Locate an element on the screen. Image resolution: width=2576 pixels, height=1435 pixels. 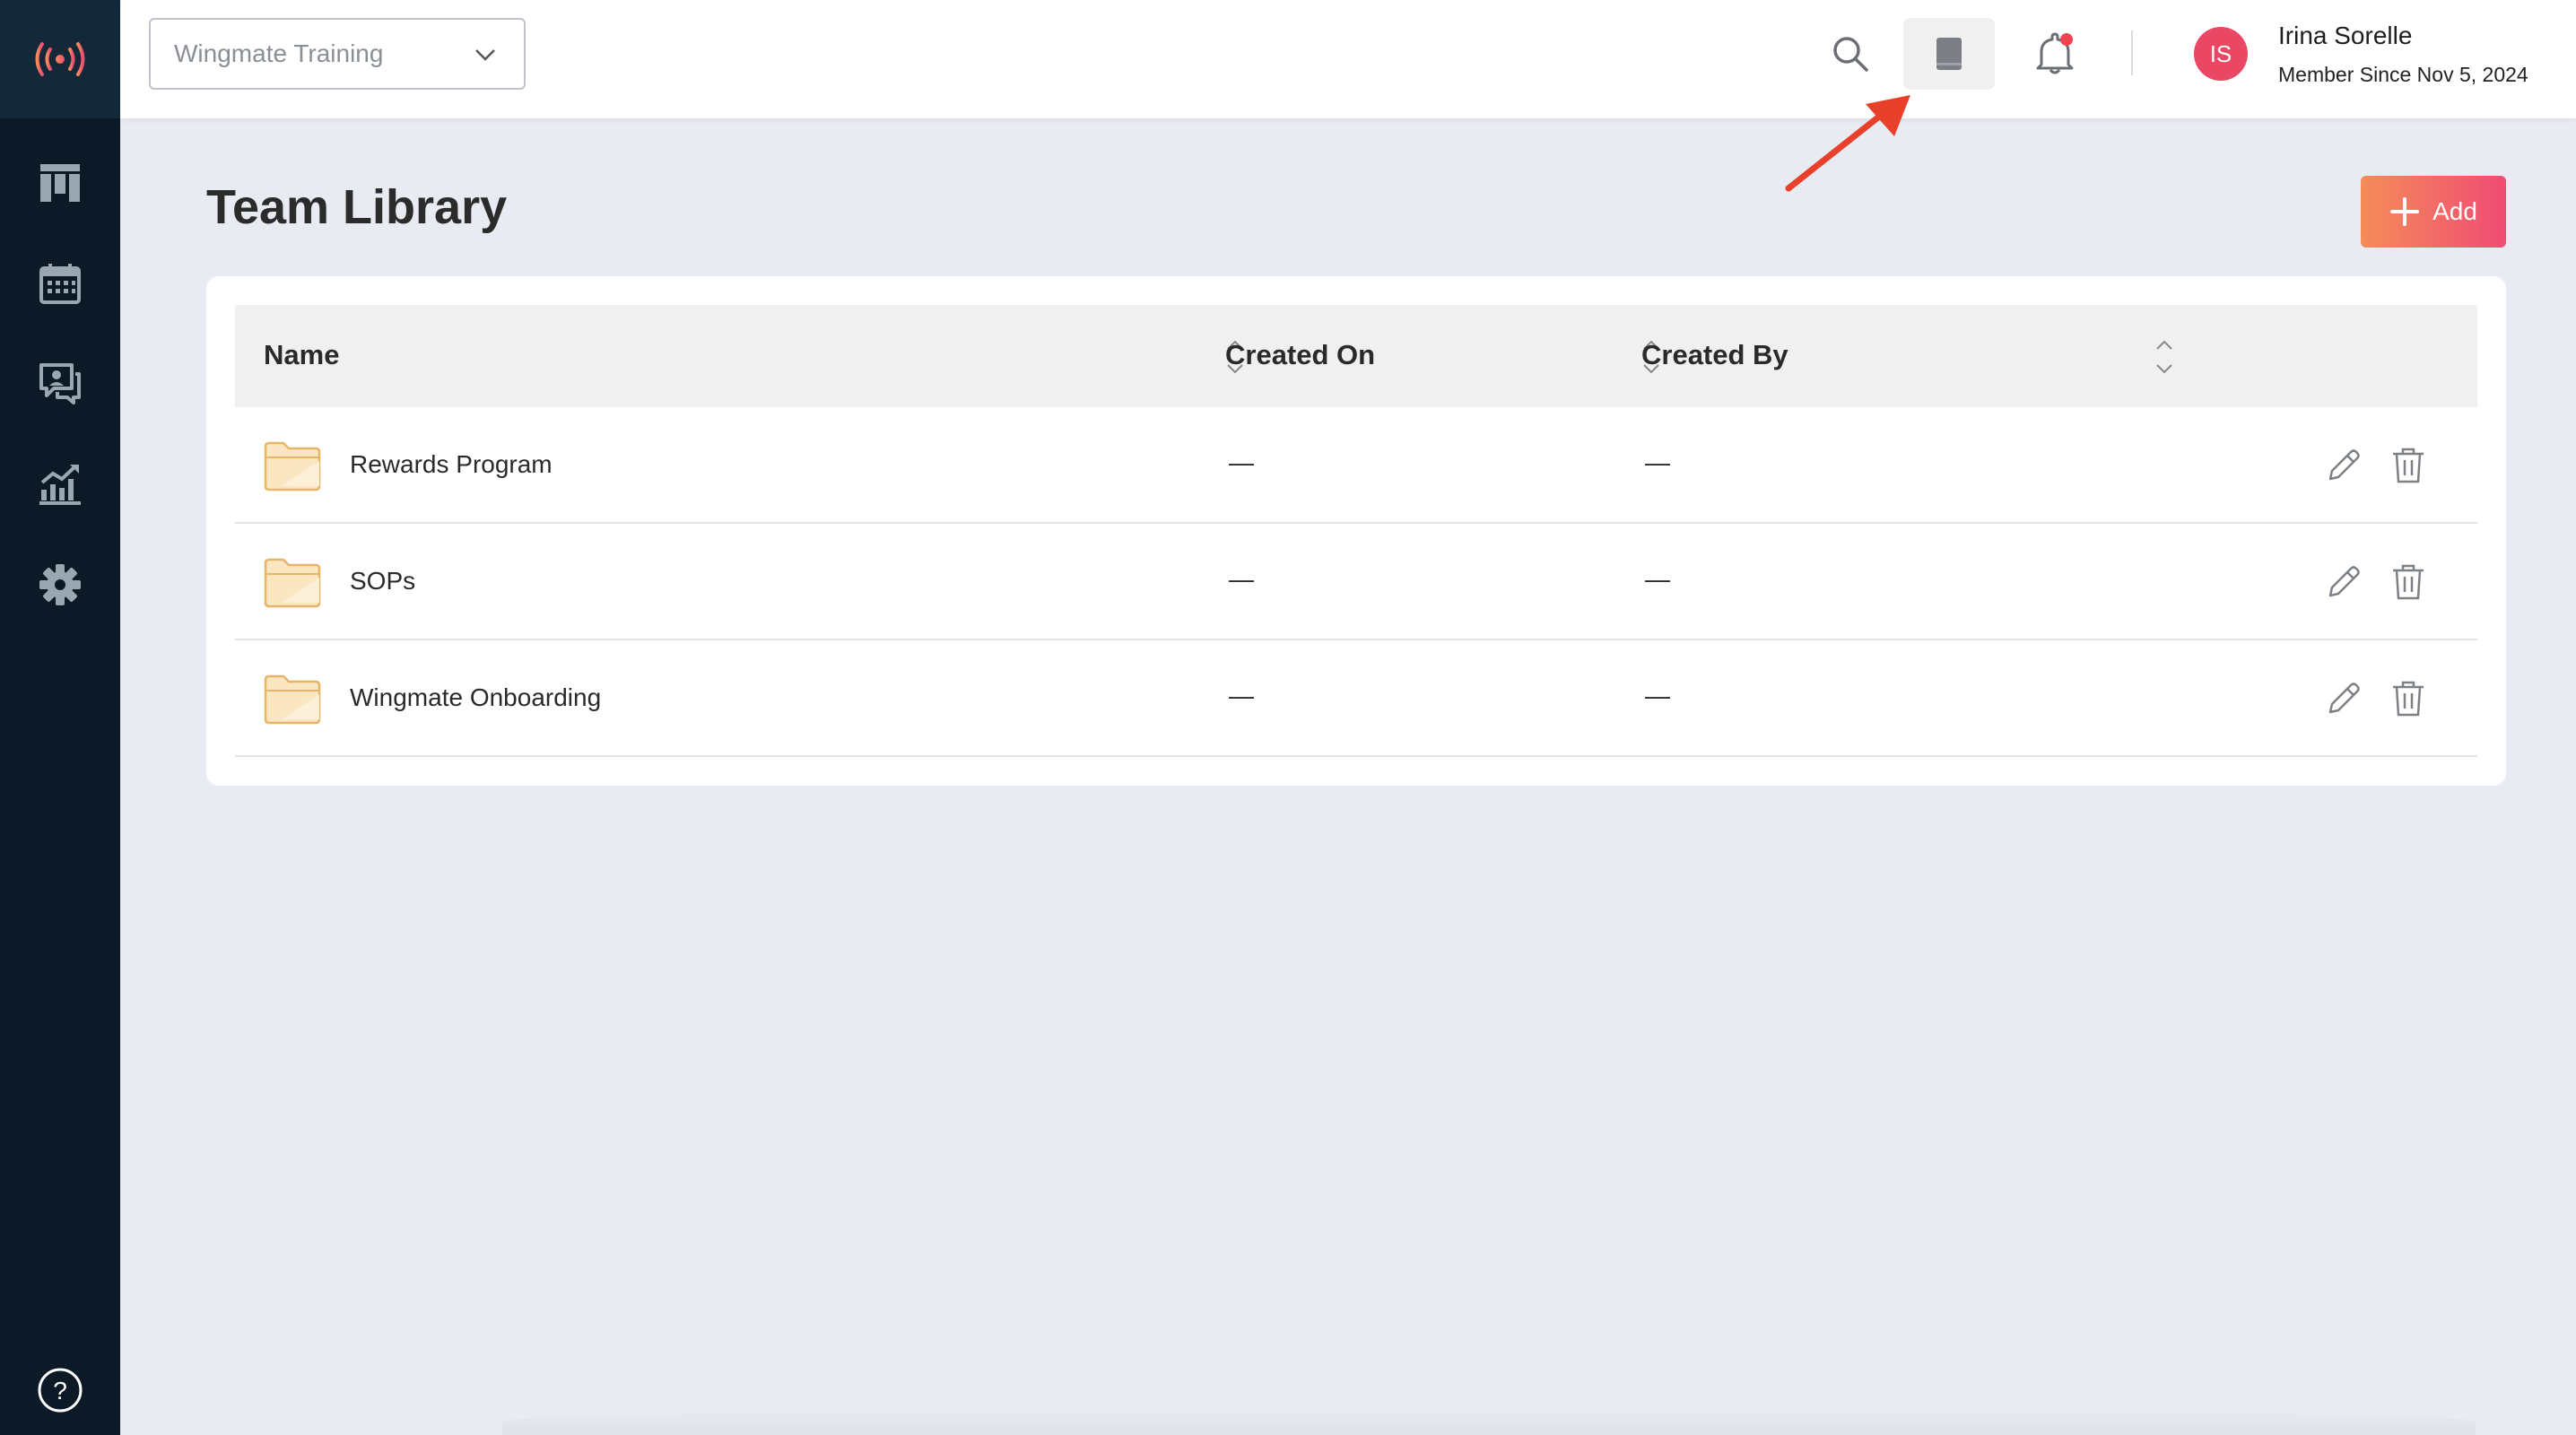
calendar-icon is located at coordinates (60, 283).